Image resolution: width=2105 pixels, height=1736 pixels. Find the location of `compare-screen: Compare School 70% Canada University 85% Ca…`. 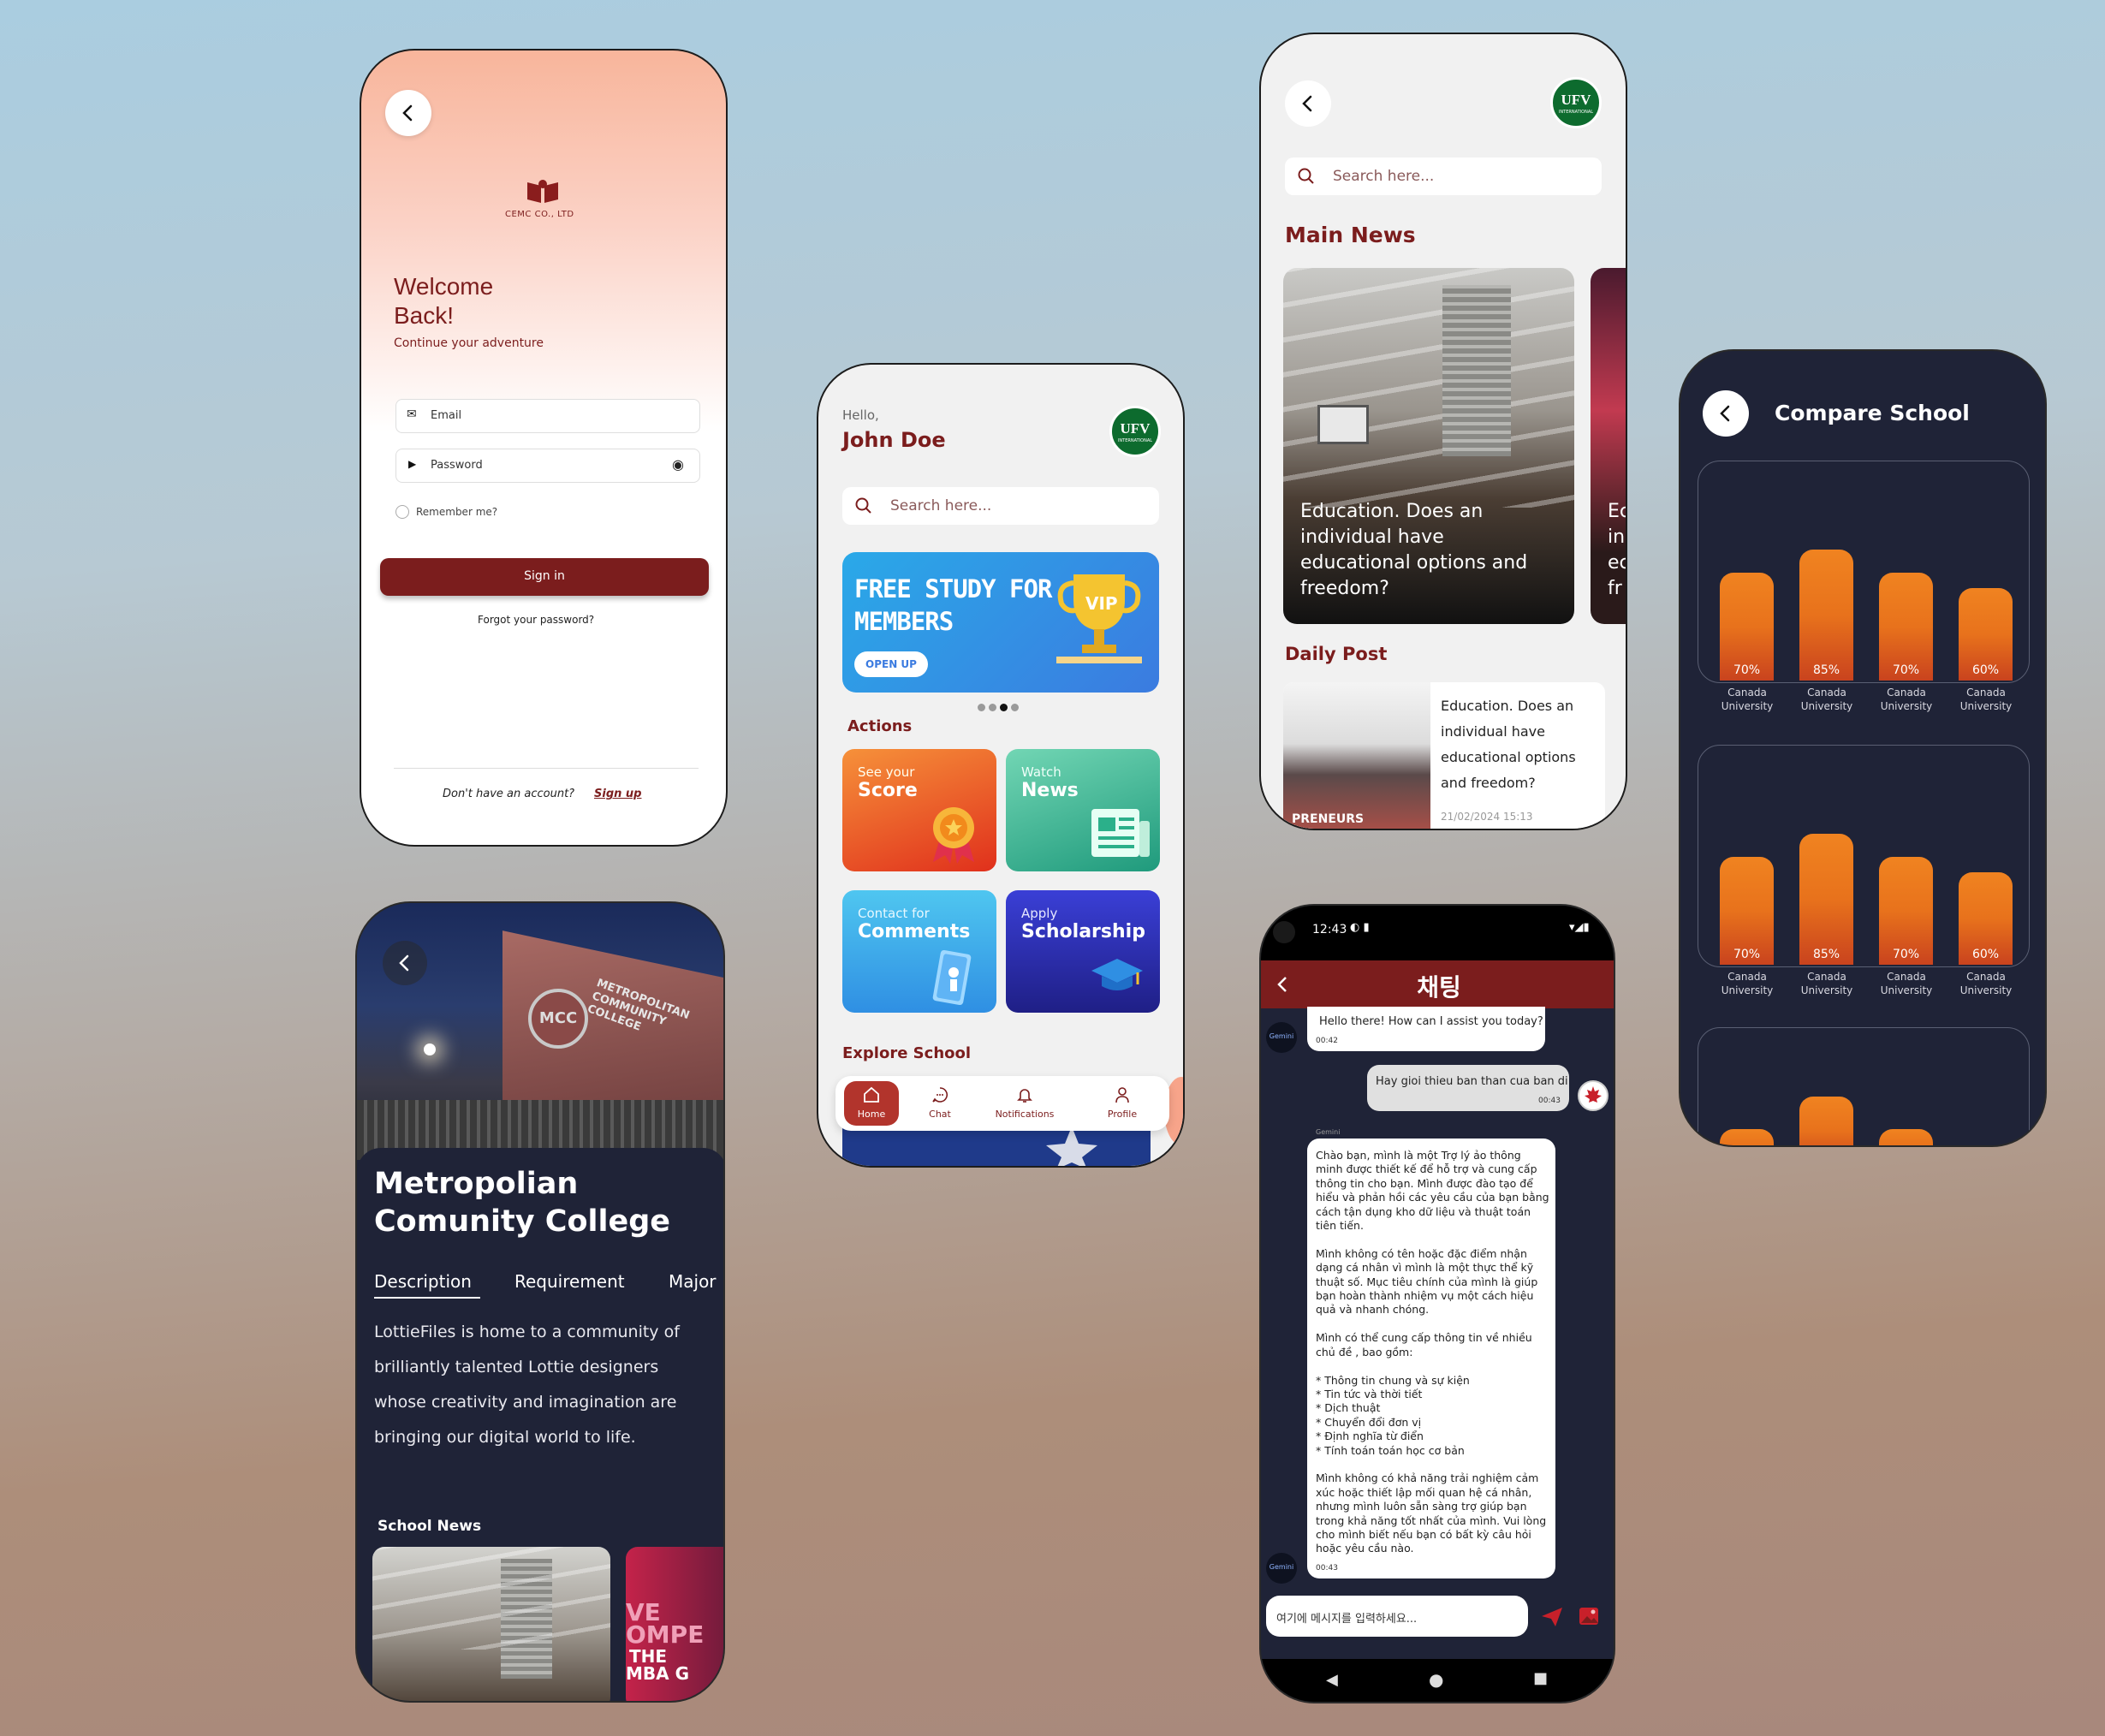

compare-screen: Compare School 70% Canada University 85% Ca… is located at coordinates (1863, 748).